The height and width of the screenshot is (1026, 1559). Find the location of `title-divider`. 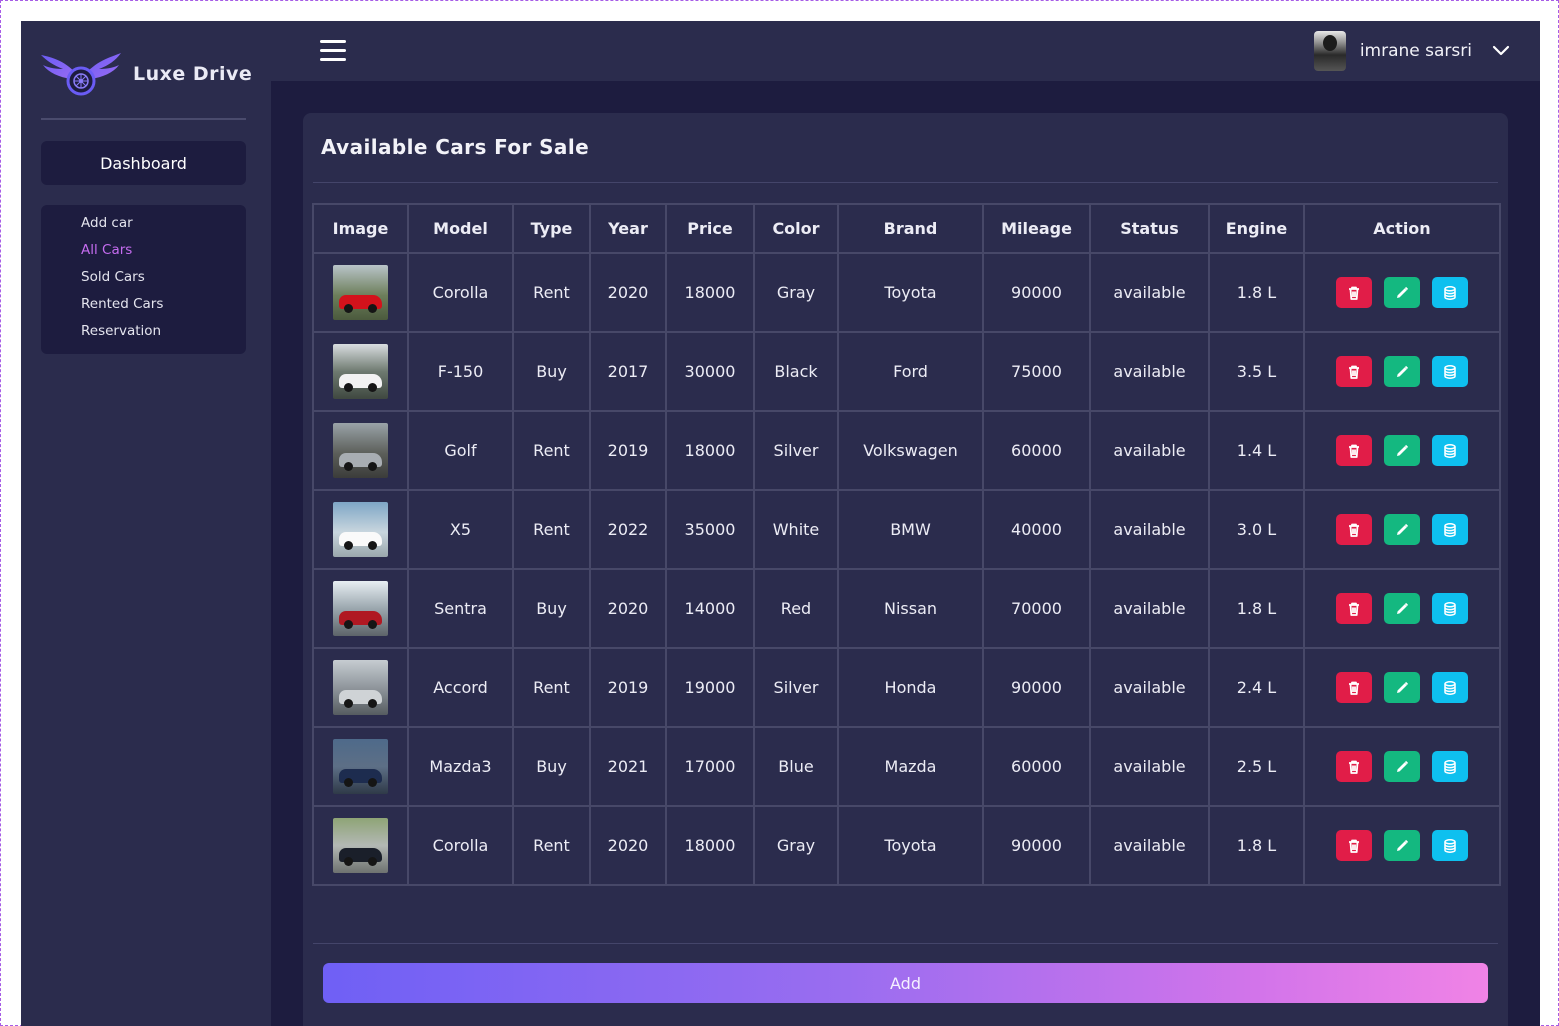

title-divider is located at coordinates (905, 182).